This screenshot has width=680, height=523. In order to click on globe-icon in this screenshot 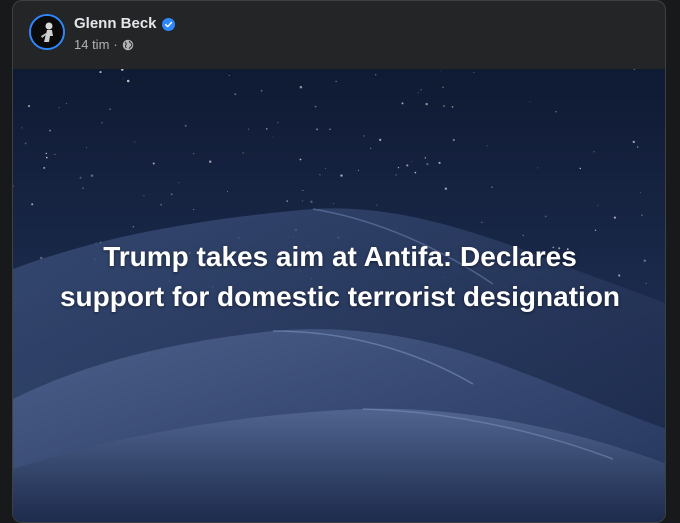, I will do `click(128, 45)`.